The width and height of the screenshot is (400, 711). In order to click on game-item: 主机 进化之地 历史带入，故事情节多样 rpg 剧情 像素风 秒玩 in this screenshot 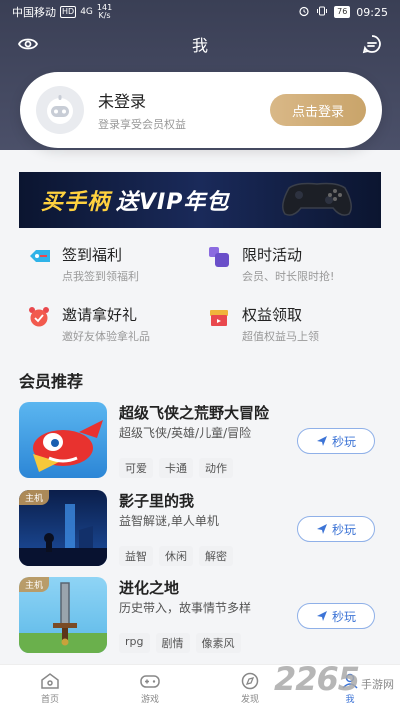, I will do `click(200, 615)`.